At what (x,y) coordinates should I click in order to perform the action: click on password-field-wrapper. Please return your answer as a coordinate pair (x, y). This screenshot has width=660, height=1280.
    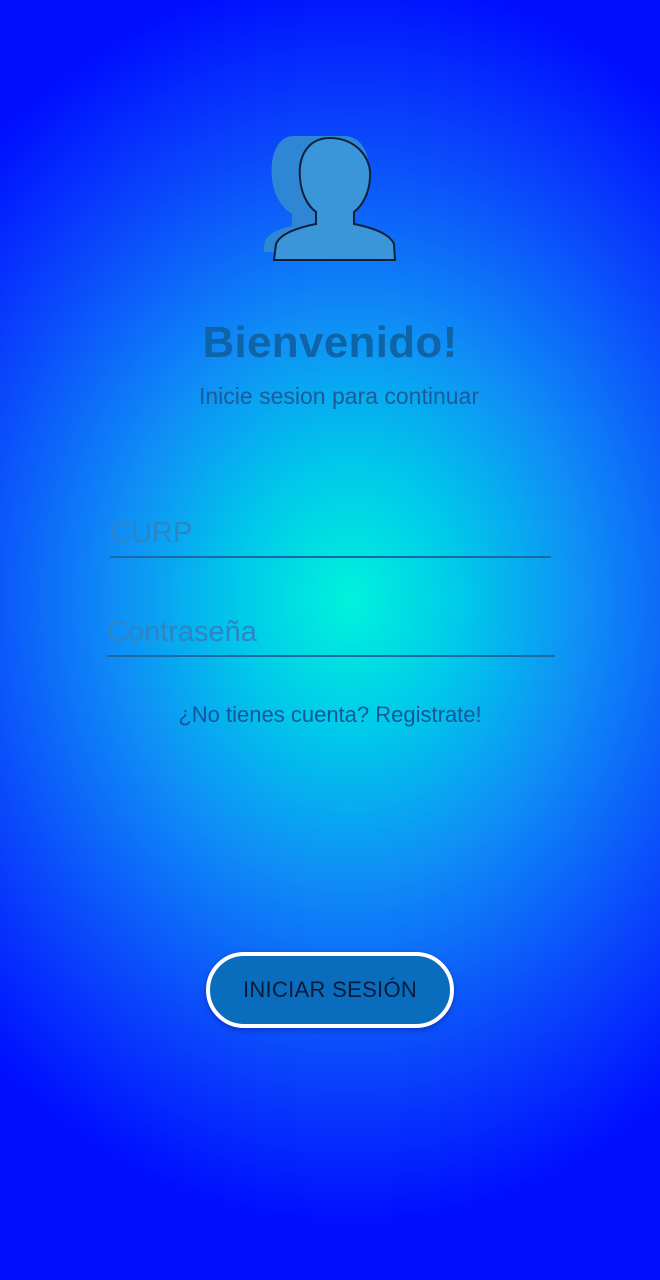
    Looking at the image, I should click on (331, 633).